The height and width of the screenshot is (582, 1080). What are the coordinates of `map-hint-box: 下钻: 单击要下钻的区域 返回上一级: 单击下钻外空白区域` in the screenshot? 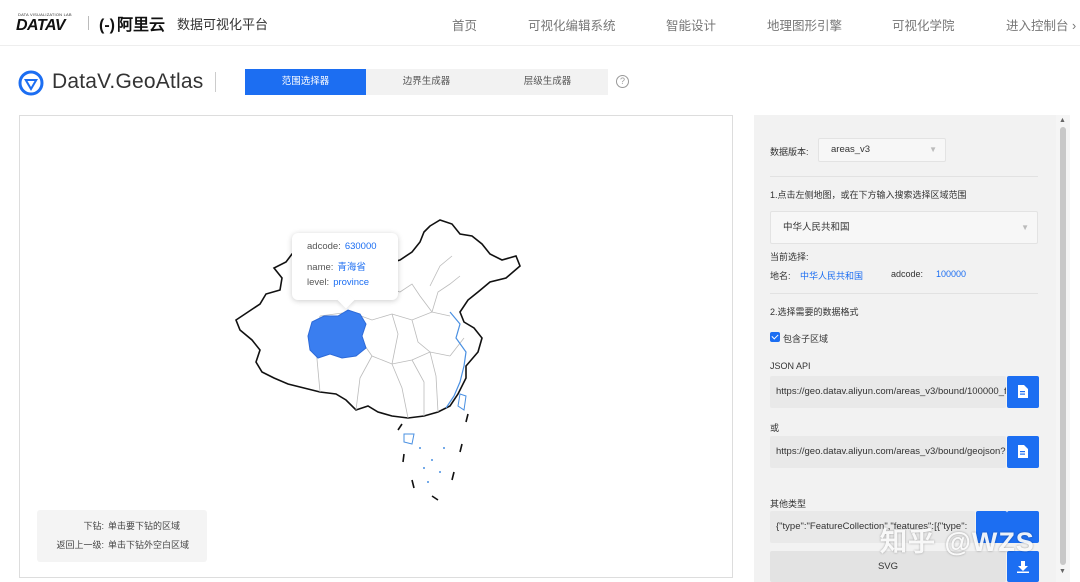 It's located at (122, 536).